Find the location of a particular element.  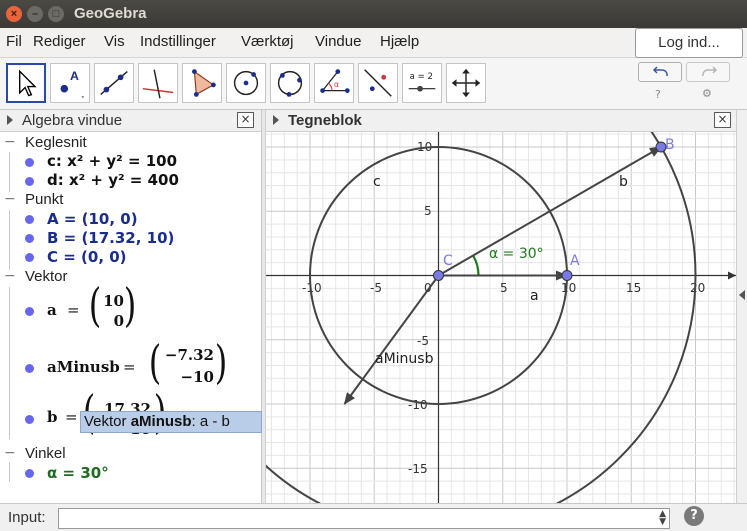

point-C-marker is located at coordinates (438, 275).